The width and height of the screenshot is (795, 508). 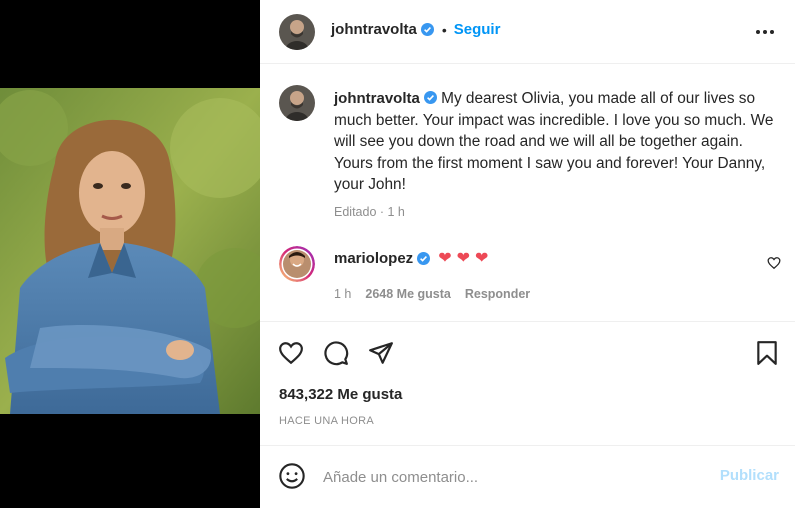 I want to click on reply-button: Responder, so click(x=497, y=294).